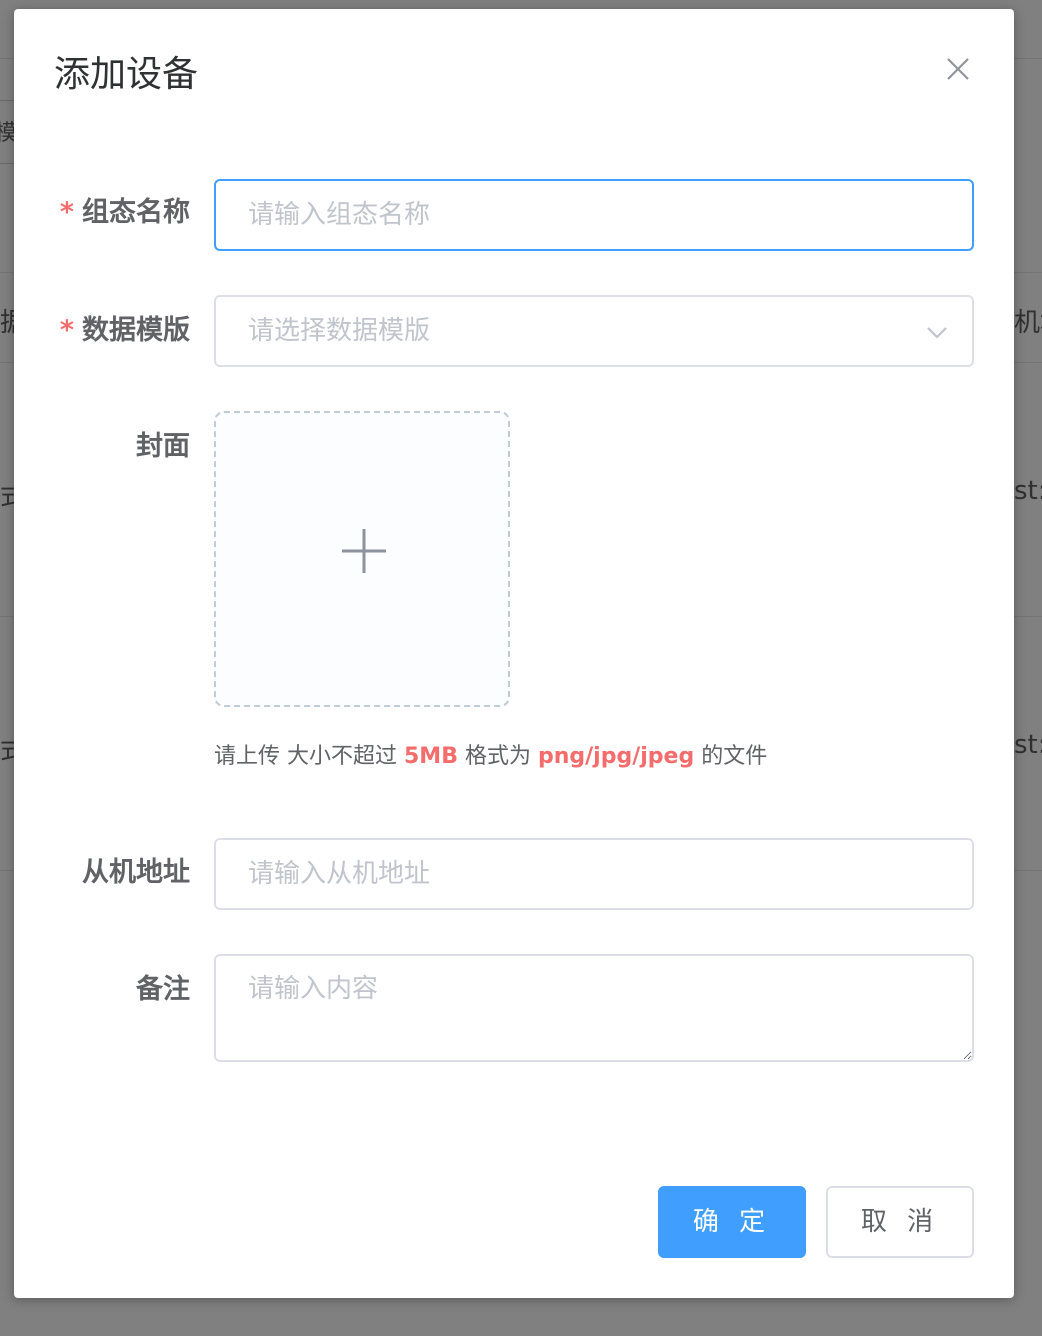  Describe the element at coordinates (1028, 323) in the screenshot. I see `bg-col-header-right: 机地` at that location.